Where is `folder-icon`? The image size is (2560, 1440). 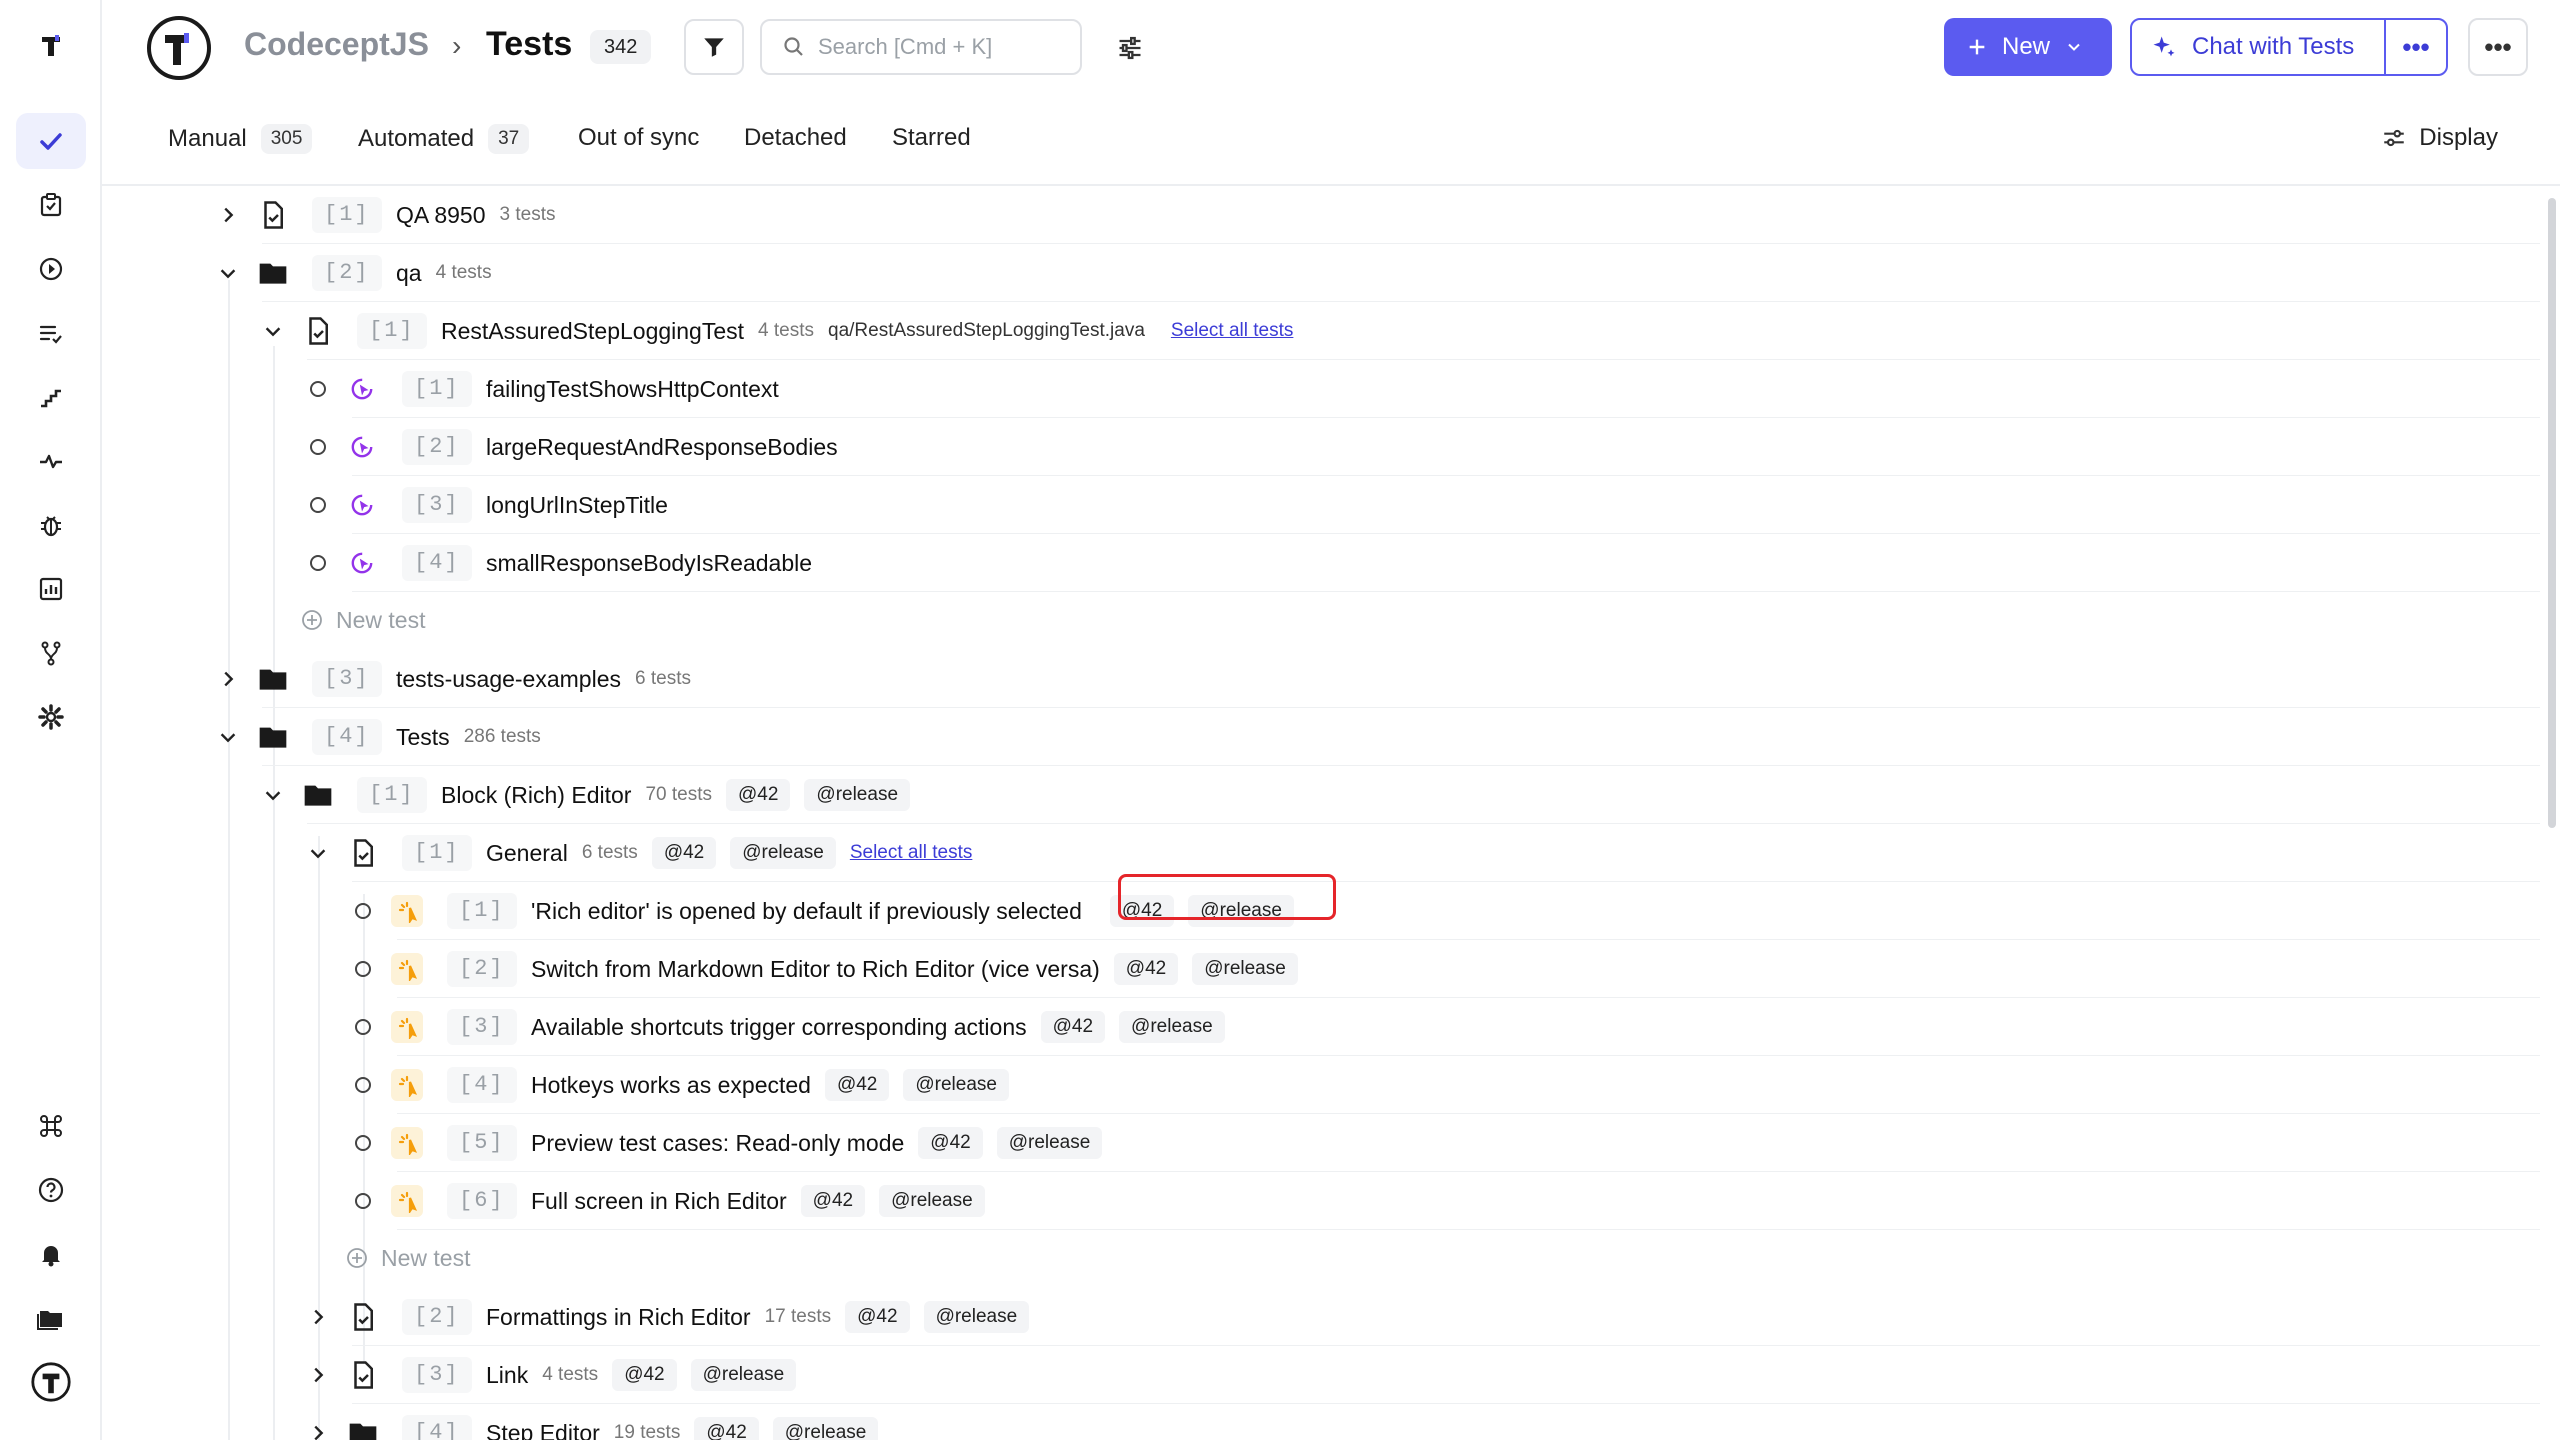 folder-icon is located at coordinates (318, 795).